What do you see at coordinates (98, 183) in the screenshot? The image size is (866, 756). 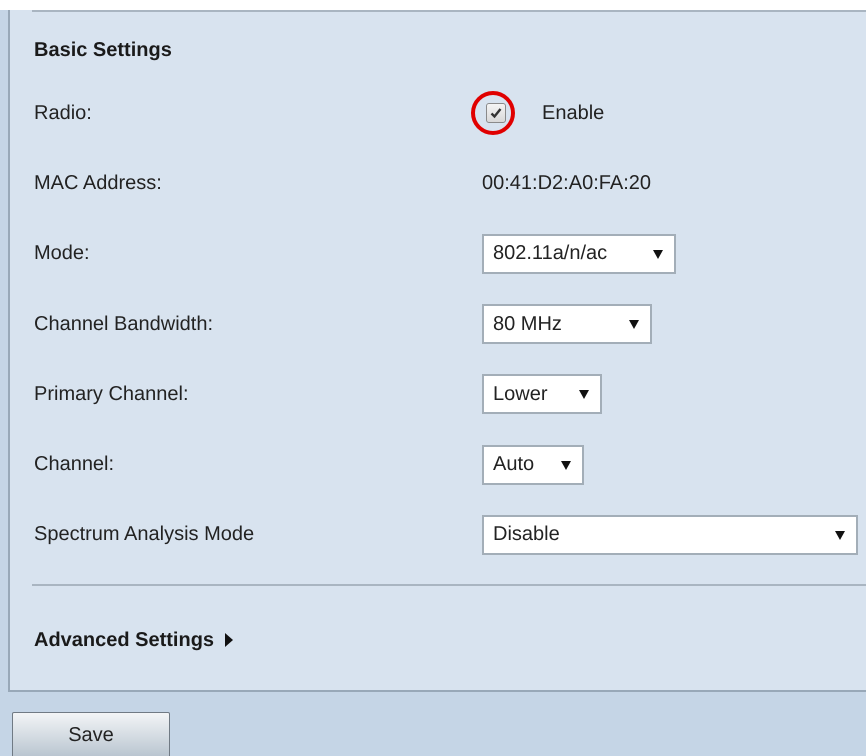 I see `field-label: MAC Address:` at bounding box center [98, 183].